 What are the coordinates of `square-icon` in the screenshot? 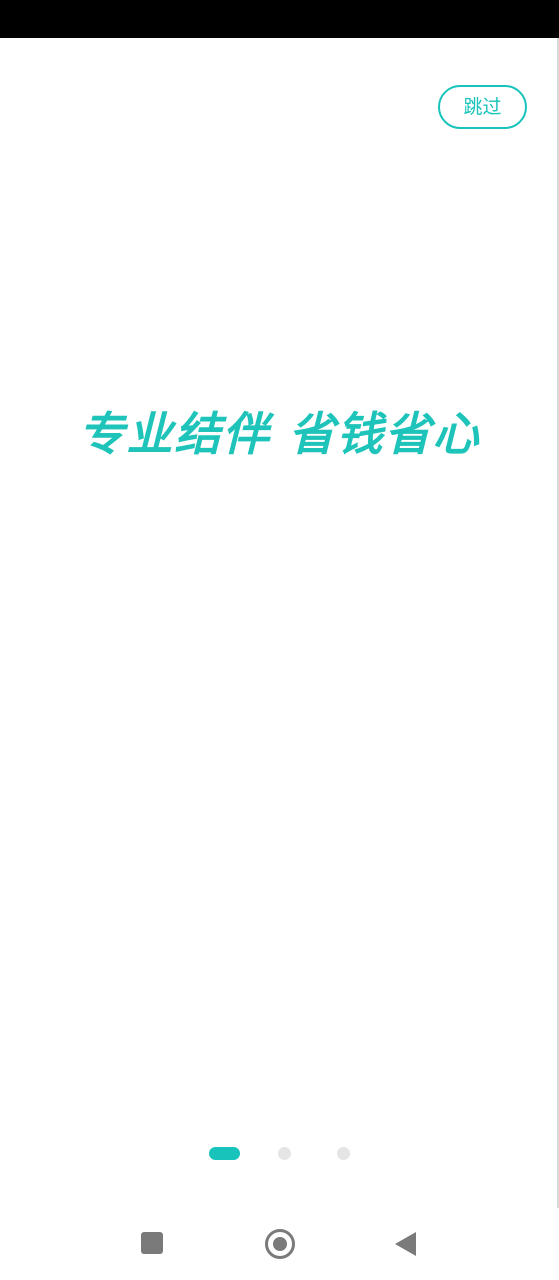 It's located at (152, 1243).